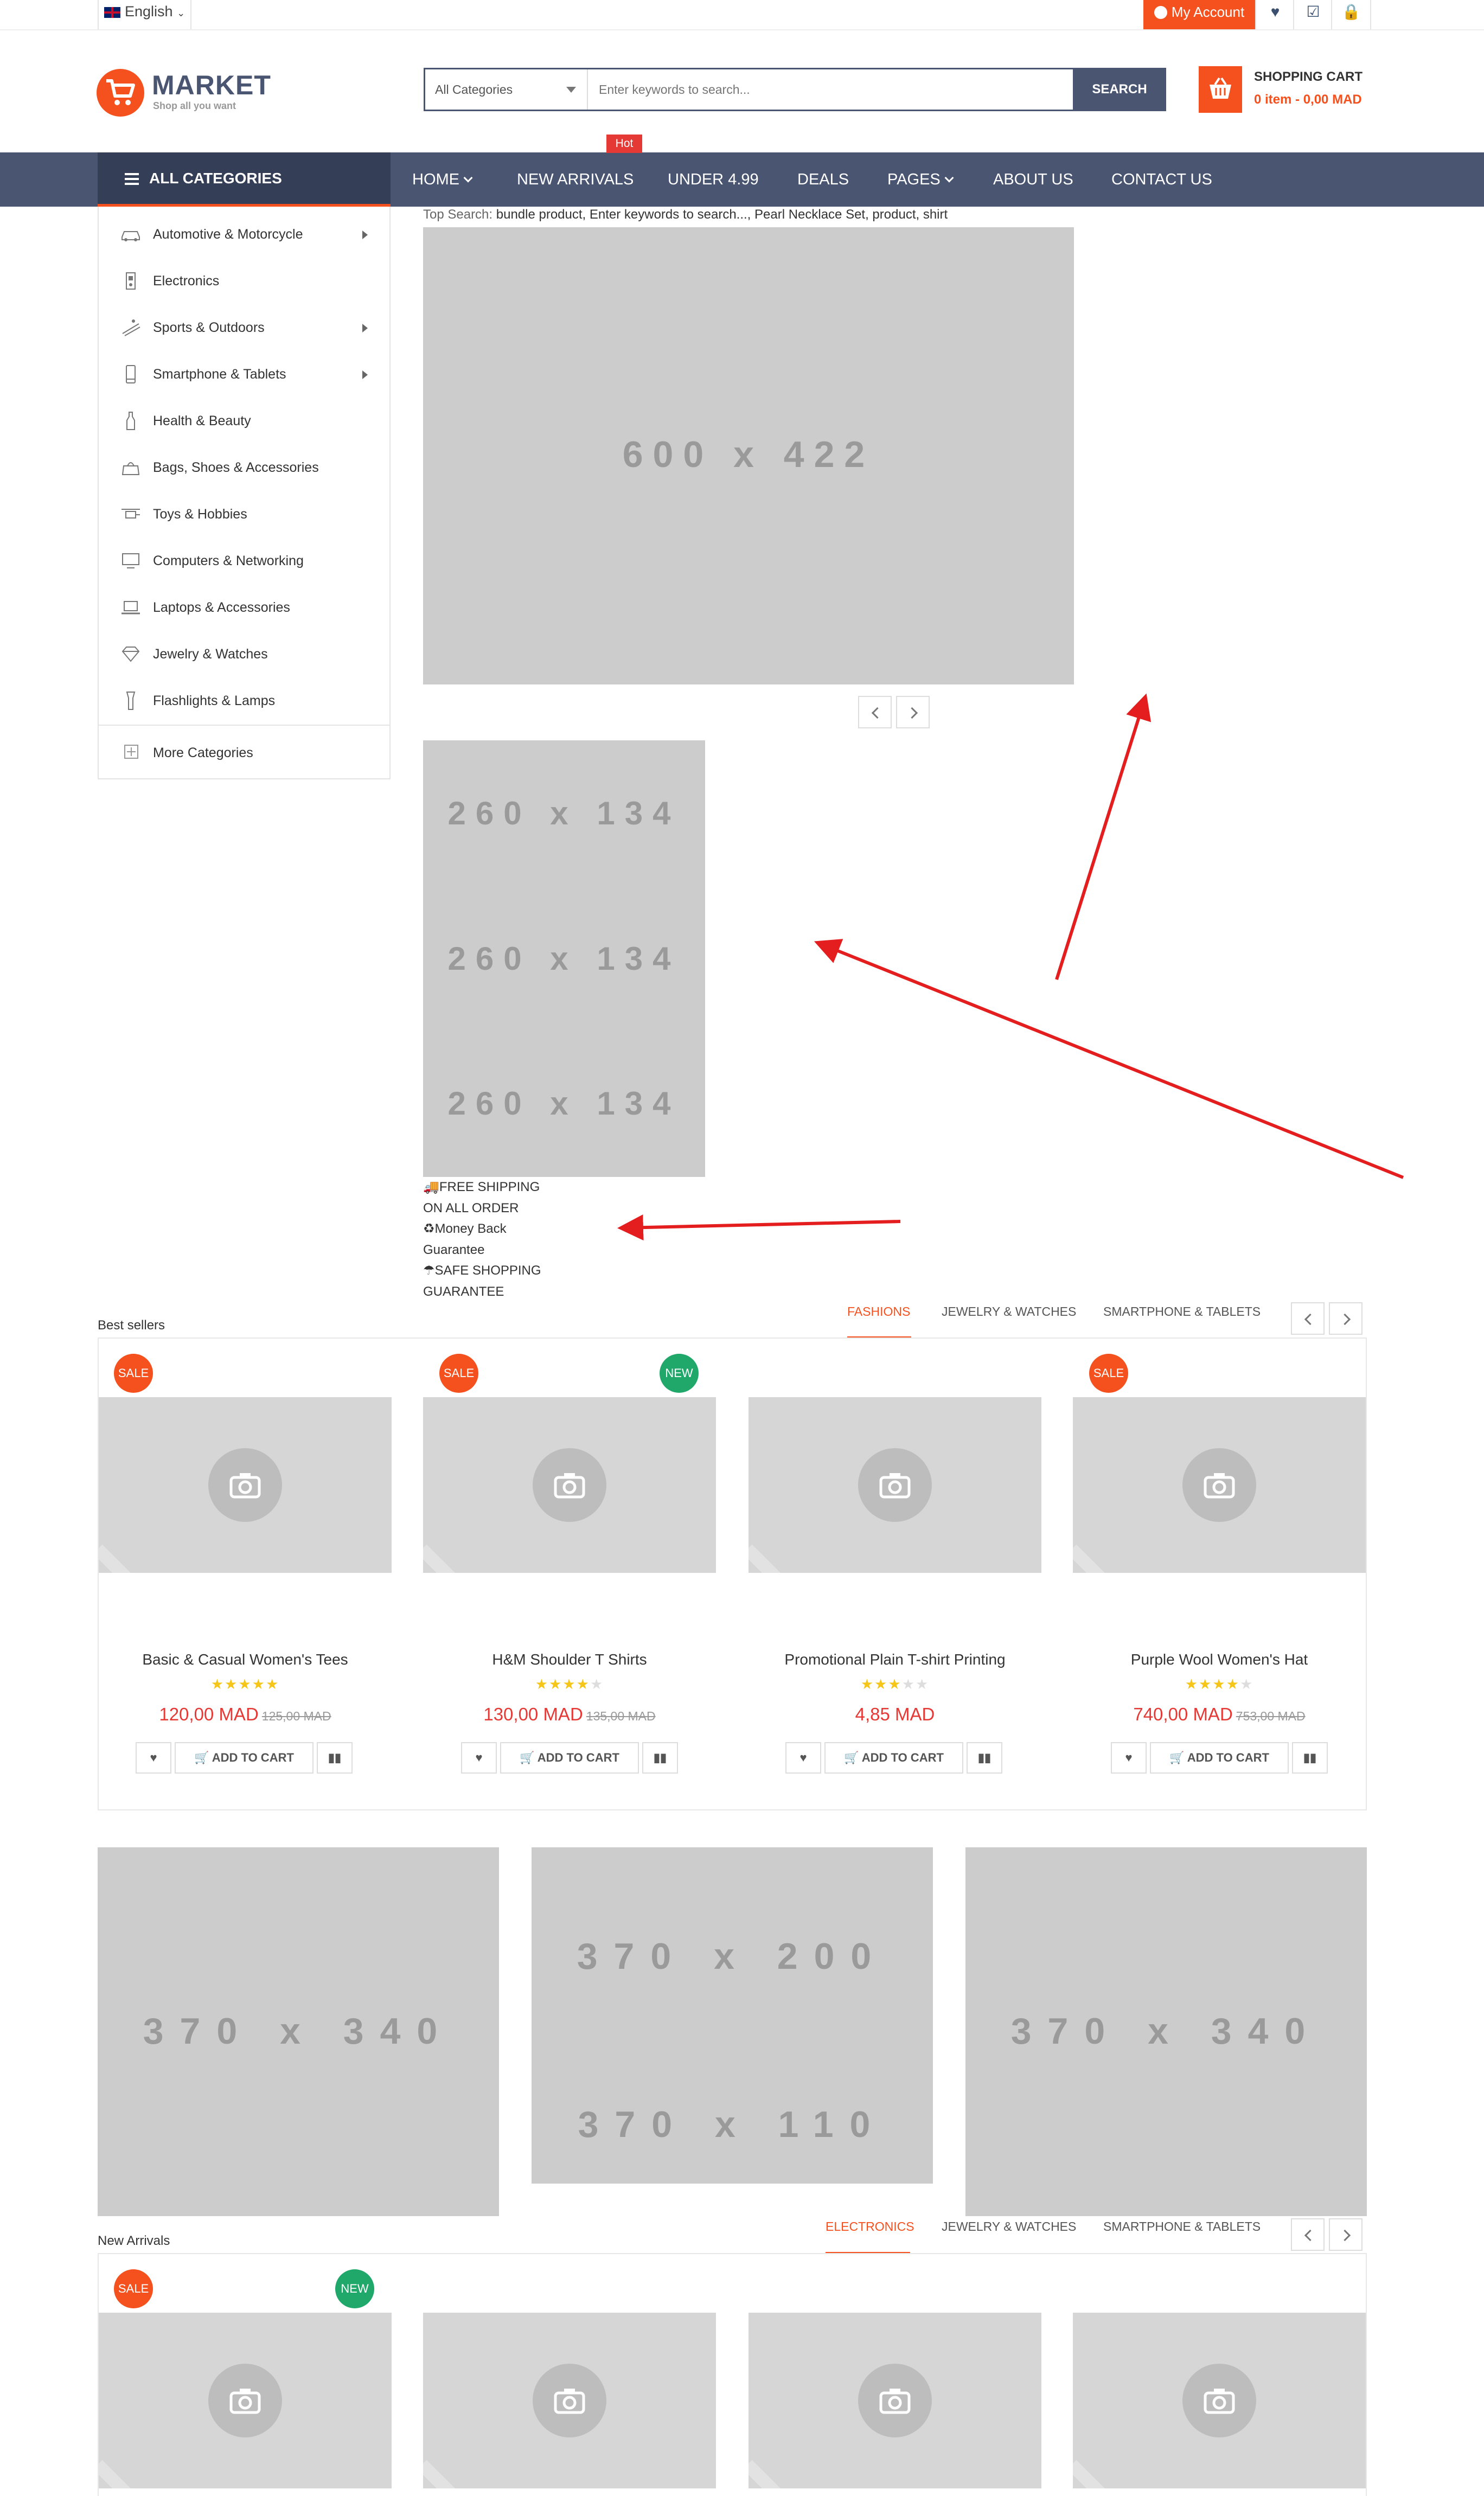  What do you see at coordinates (120, 93) in the screenshot?
I see `logo-cart-icon` at bounding box center [120, 93].